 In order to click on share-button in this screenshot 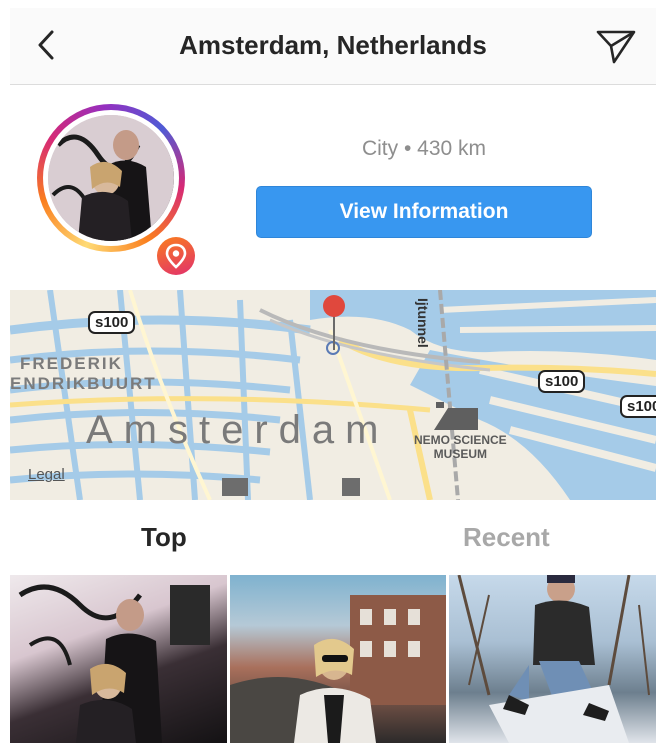, I will do `click(616, 46)`.